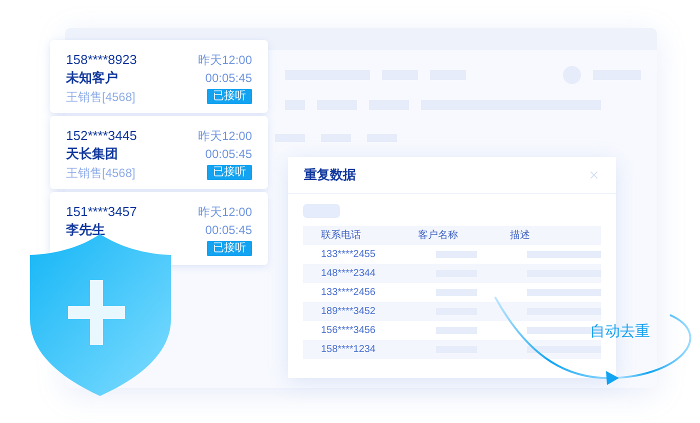 Image resolution: width=700 pixels, height=423 pixels. I want to click on call-card: 152****3445 昨天12:00 天长集团 00:05:45 王销售[4568] 已接听, so click(159, 152).